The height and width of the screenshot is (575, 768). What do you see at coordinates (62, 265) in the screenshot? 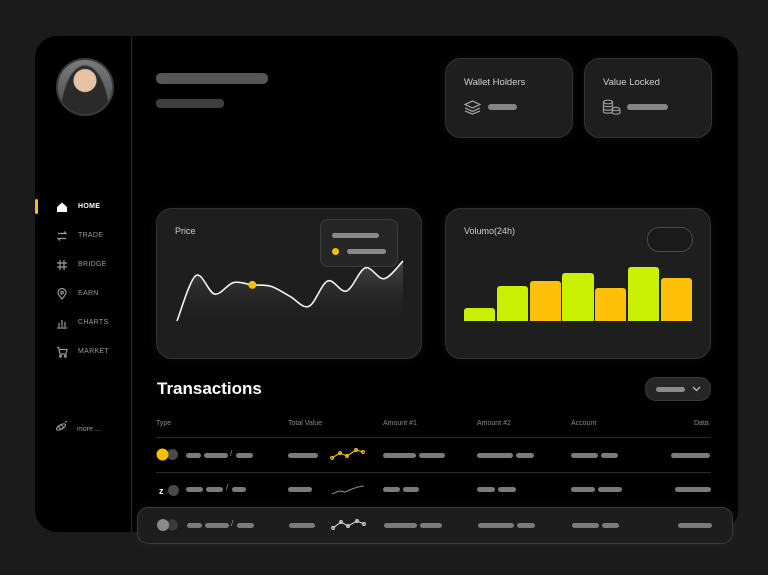
I see `bridge-icon` at bounding box center [62, 265].